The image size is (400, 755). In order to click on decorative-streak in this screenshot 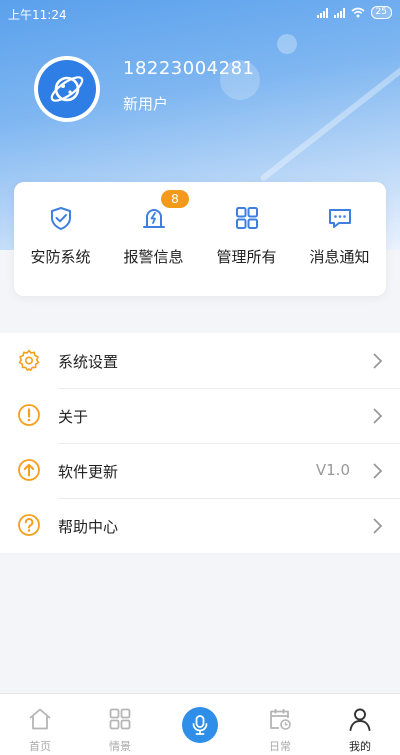, I will do `click(329, 118)`.